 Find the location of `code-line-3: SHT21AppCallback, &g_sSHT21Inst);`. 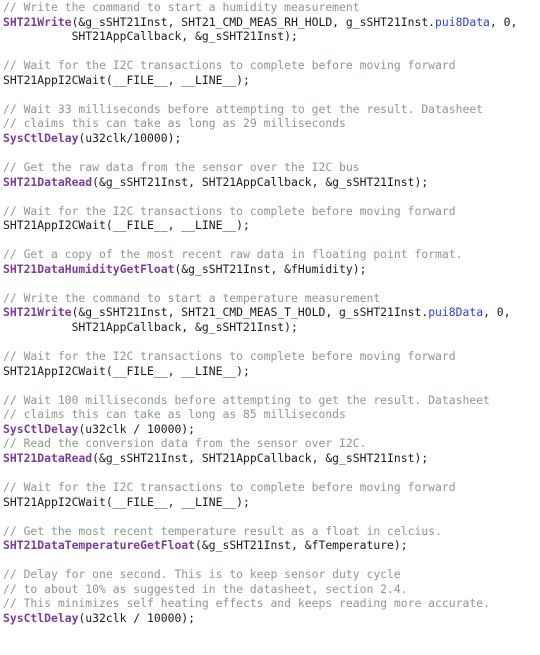

code-line-3: SHT21AppCallback, &g_sSHT21Inst); is located at coordinates (271, 36).